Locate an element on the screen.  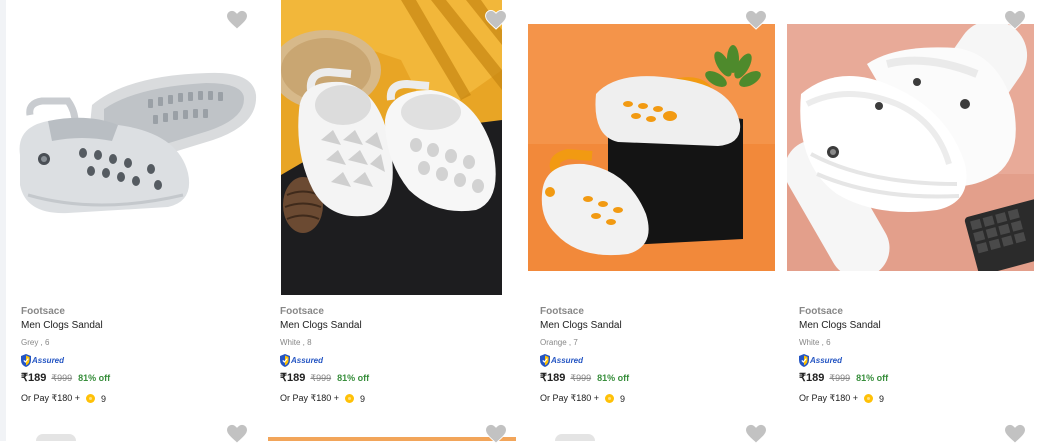
product-variant: White , 6 is located at coordinates (815, 342).